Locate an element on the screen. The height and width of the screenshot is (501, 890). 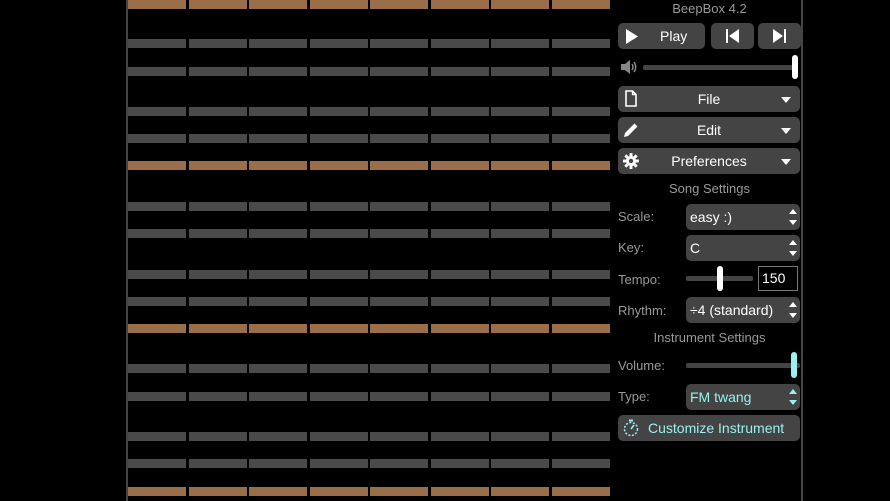
scale-select: easy :) is located at coordinates (743, 217).